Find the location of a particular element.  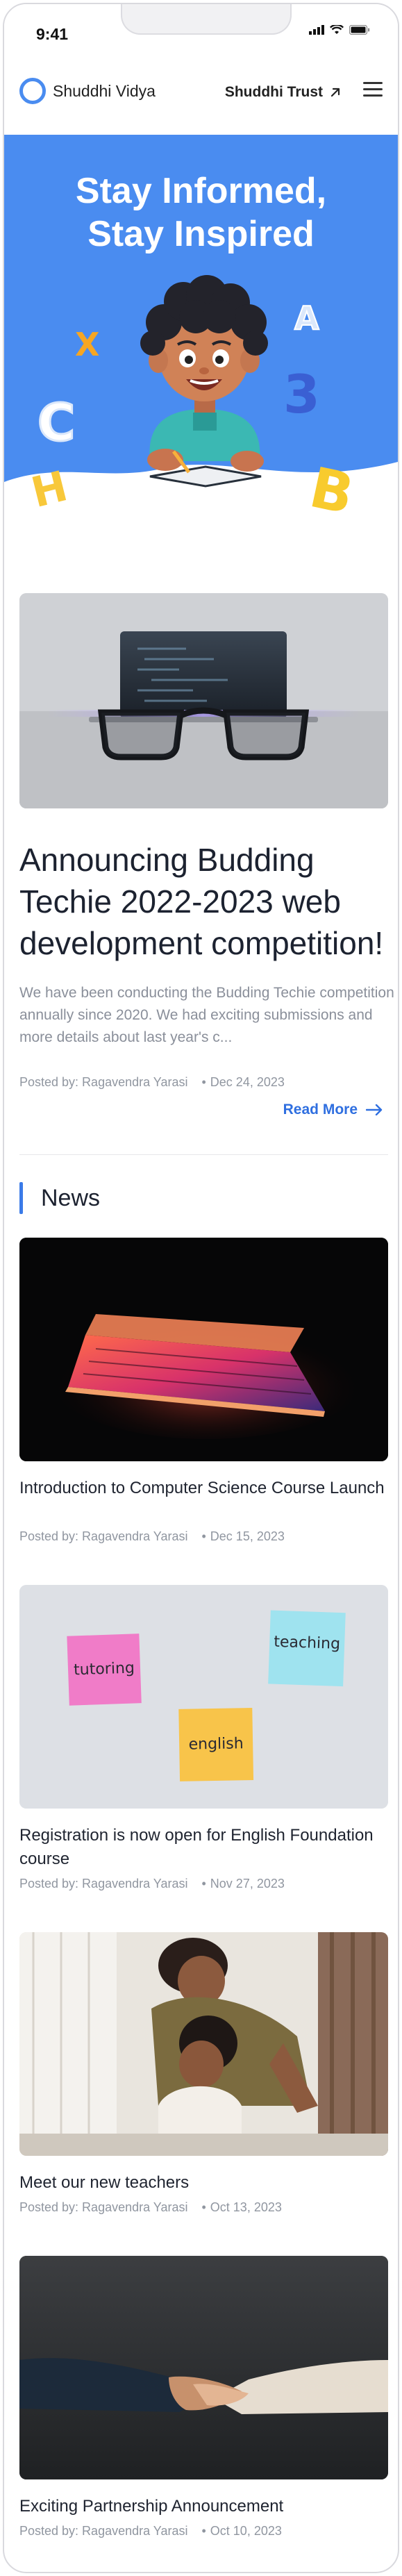

letter-3-icon: 3 is located at coordinates (301, 394).